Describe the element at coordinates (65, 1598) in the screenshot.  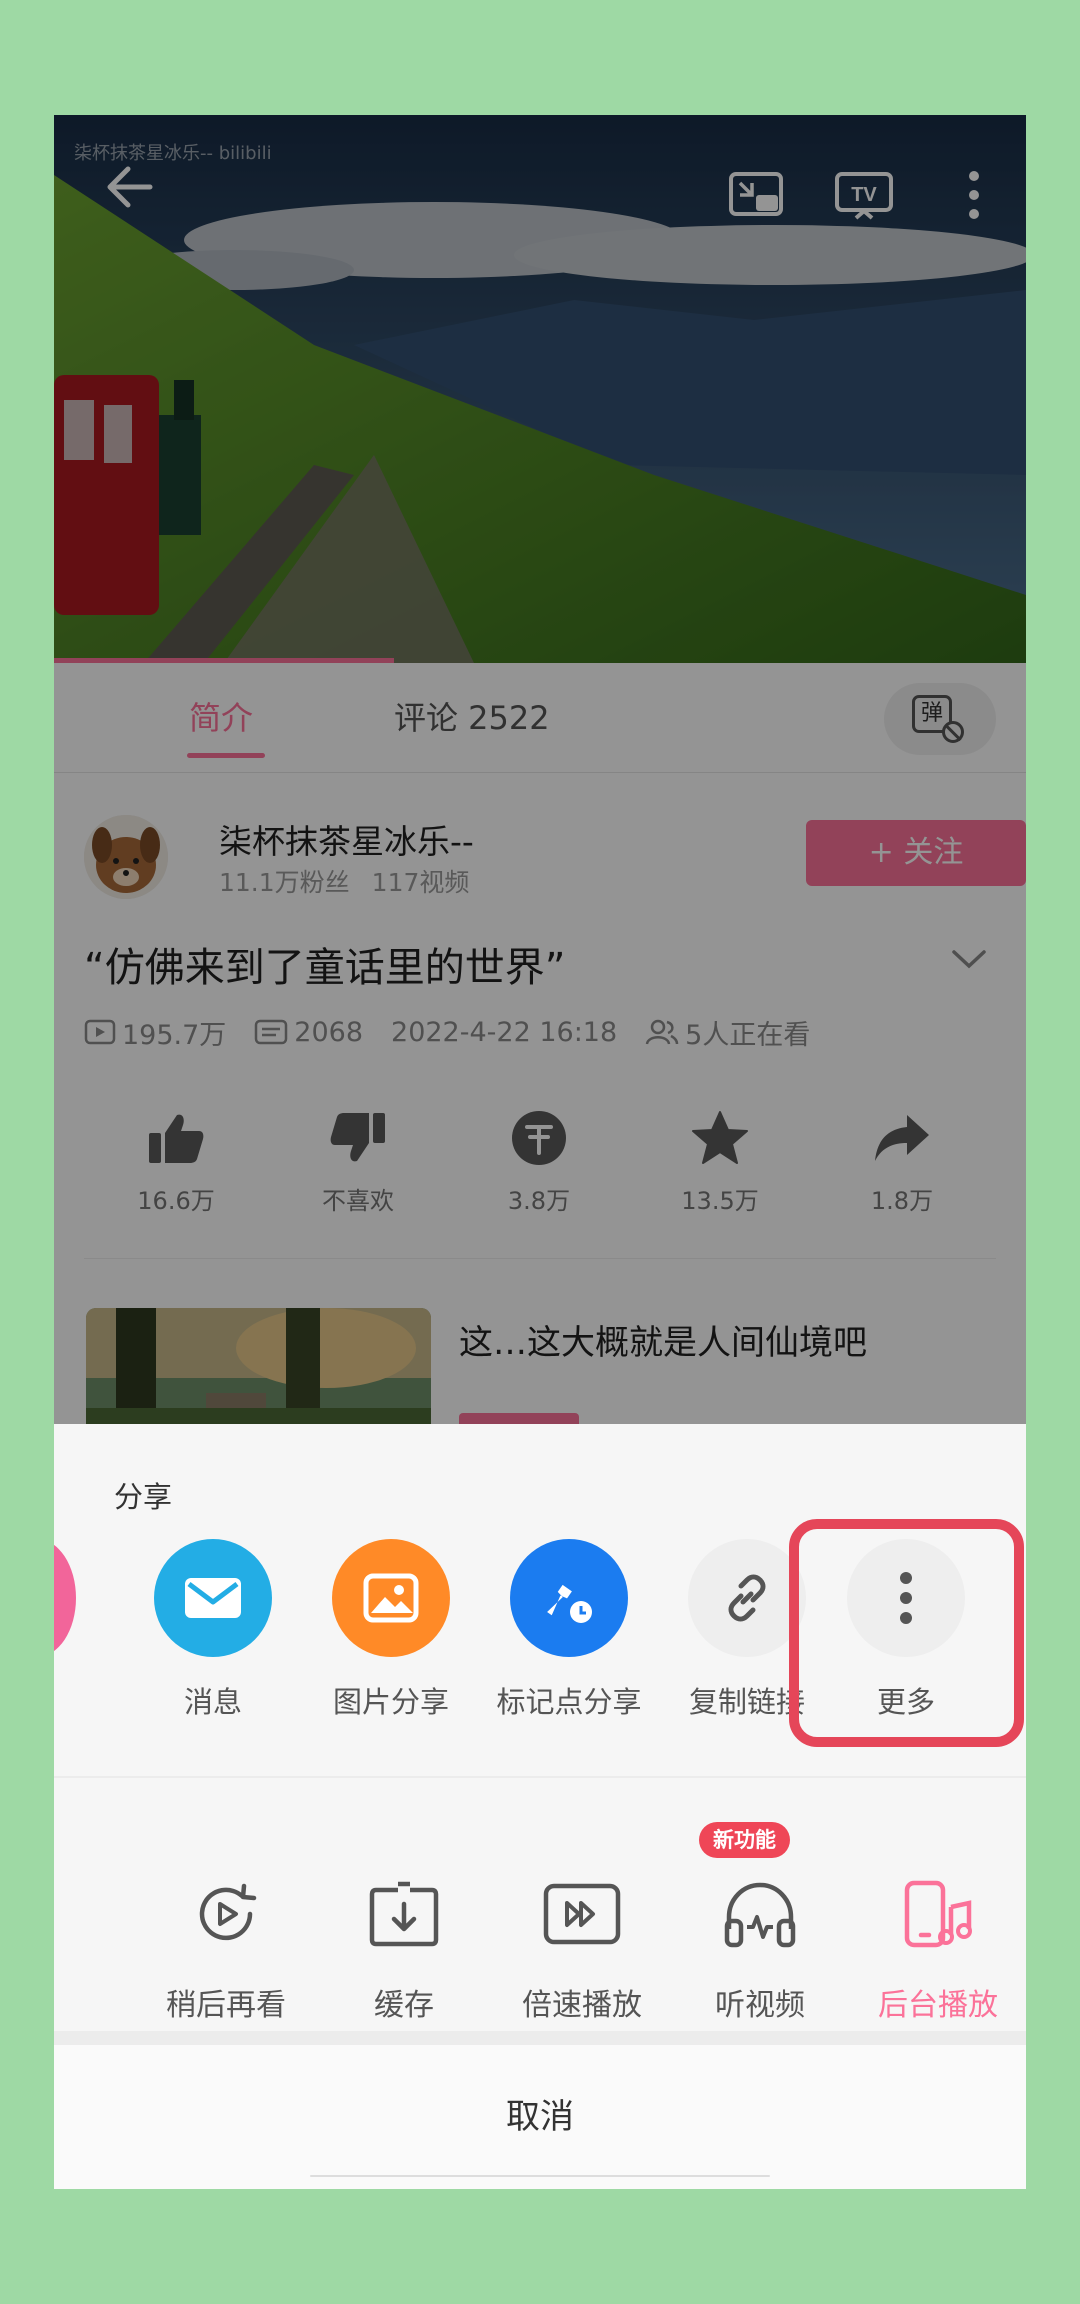
I see `share-target-partial` at that location.